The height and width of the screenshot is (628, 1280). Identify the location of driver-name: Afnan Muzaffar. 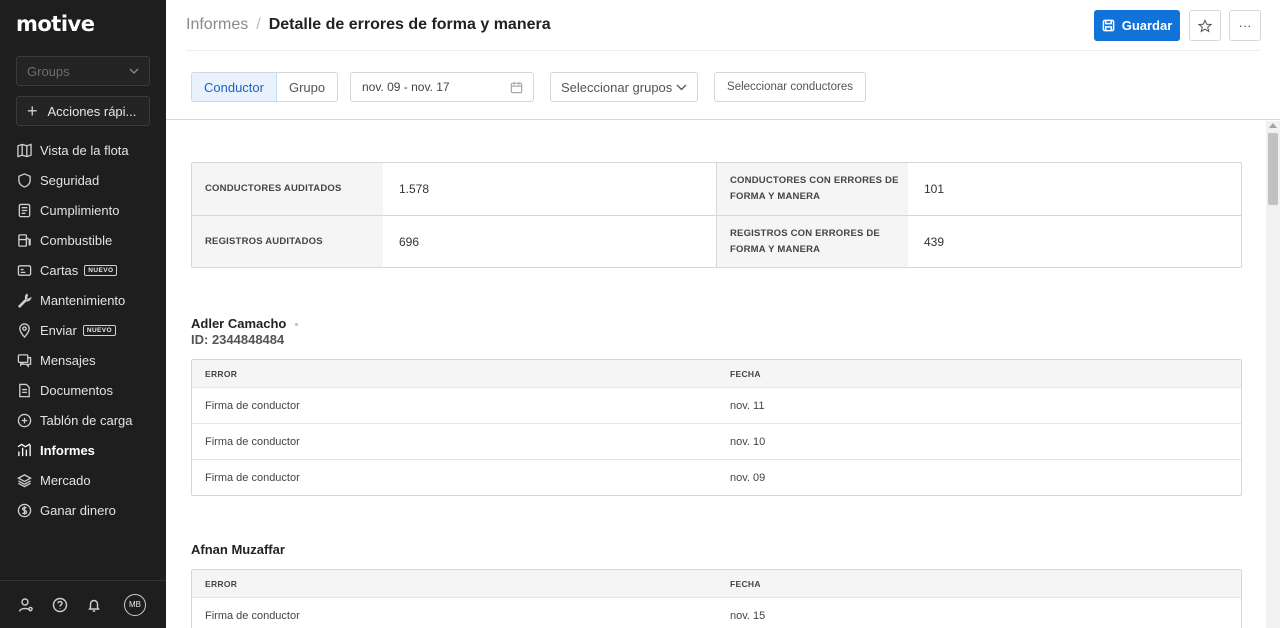
(238, 549).